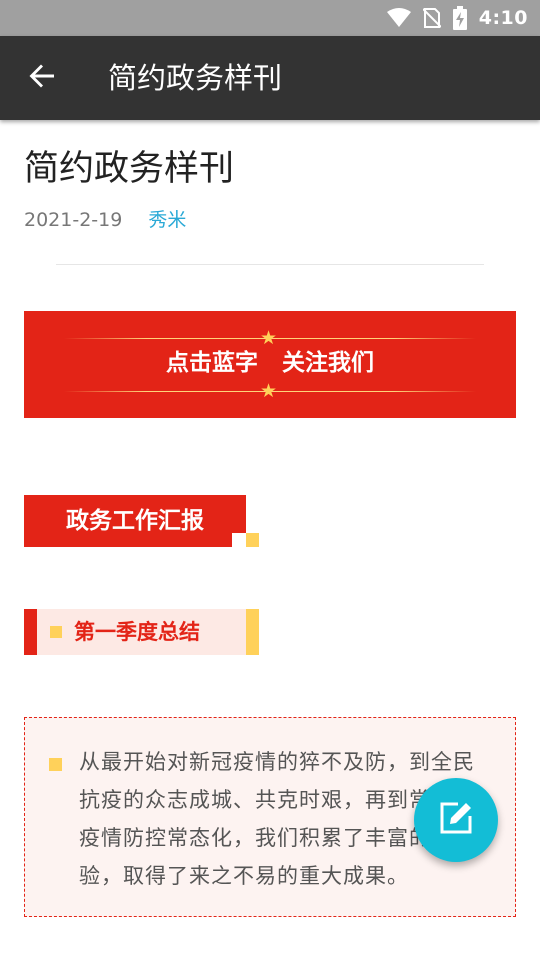 This screenshot has width=540, height=960. Describe the element at coordinates (503, 18) in the screenshot. I see `status-time: 4:10` at that location.